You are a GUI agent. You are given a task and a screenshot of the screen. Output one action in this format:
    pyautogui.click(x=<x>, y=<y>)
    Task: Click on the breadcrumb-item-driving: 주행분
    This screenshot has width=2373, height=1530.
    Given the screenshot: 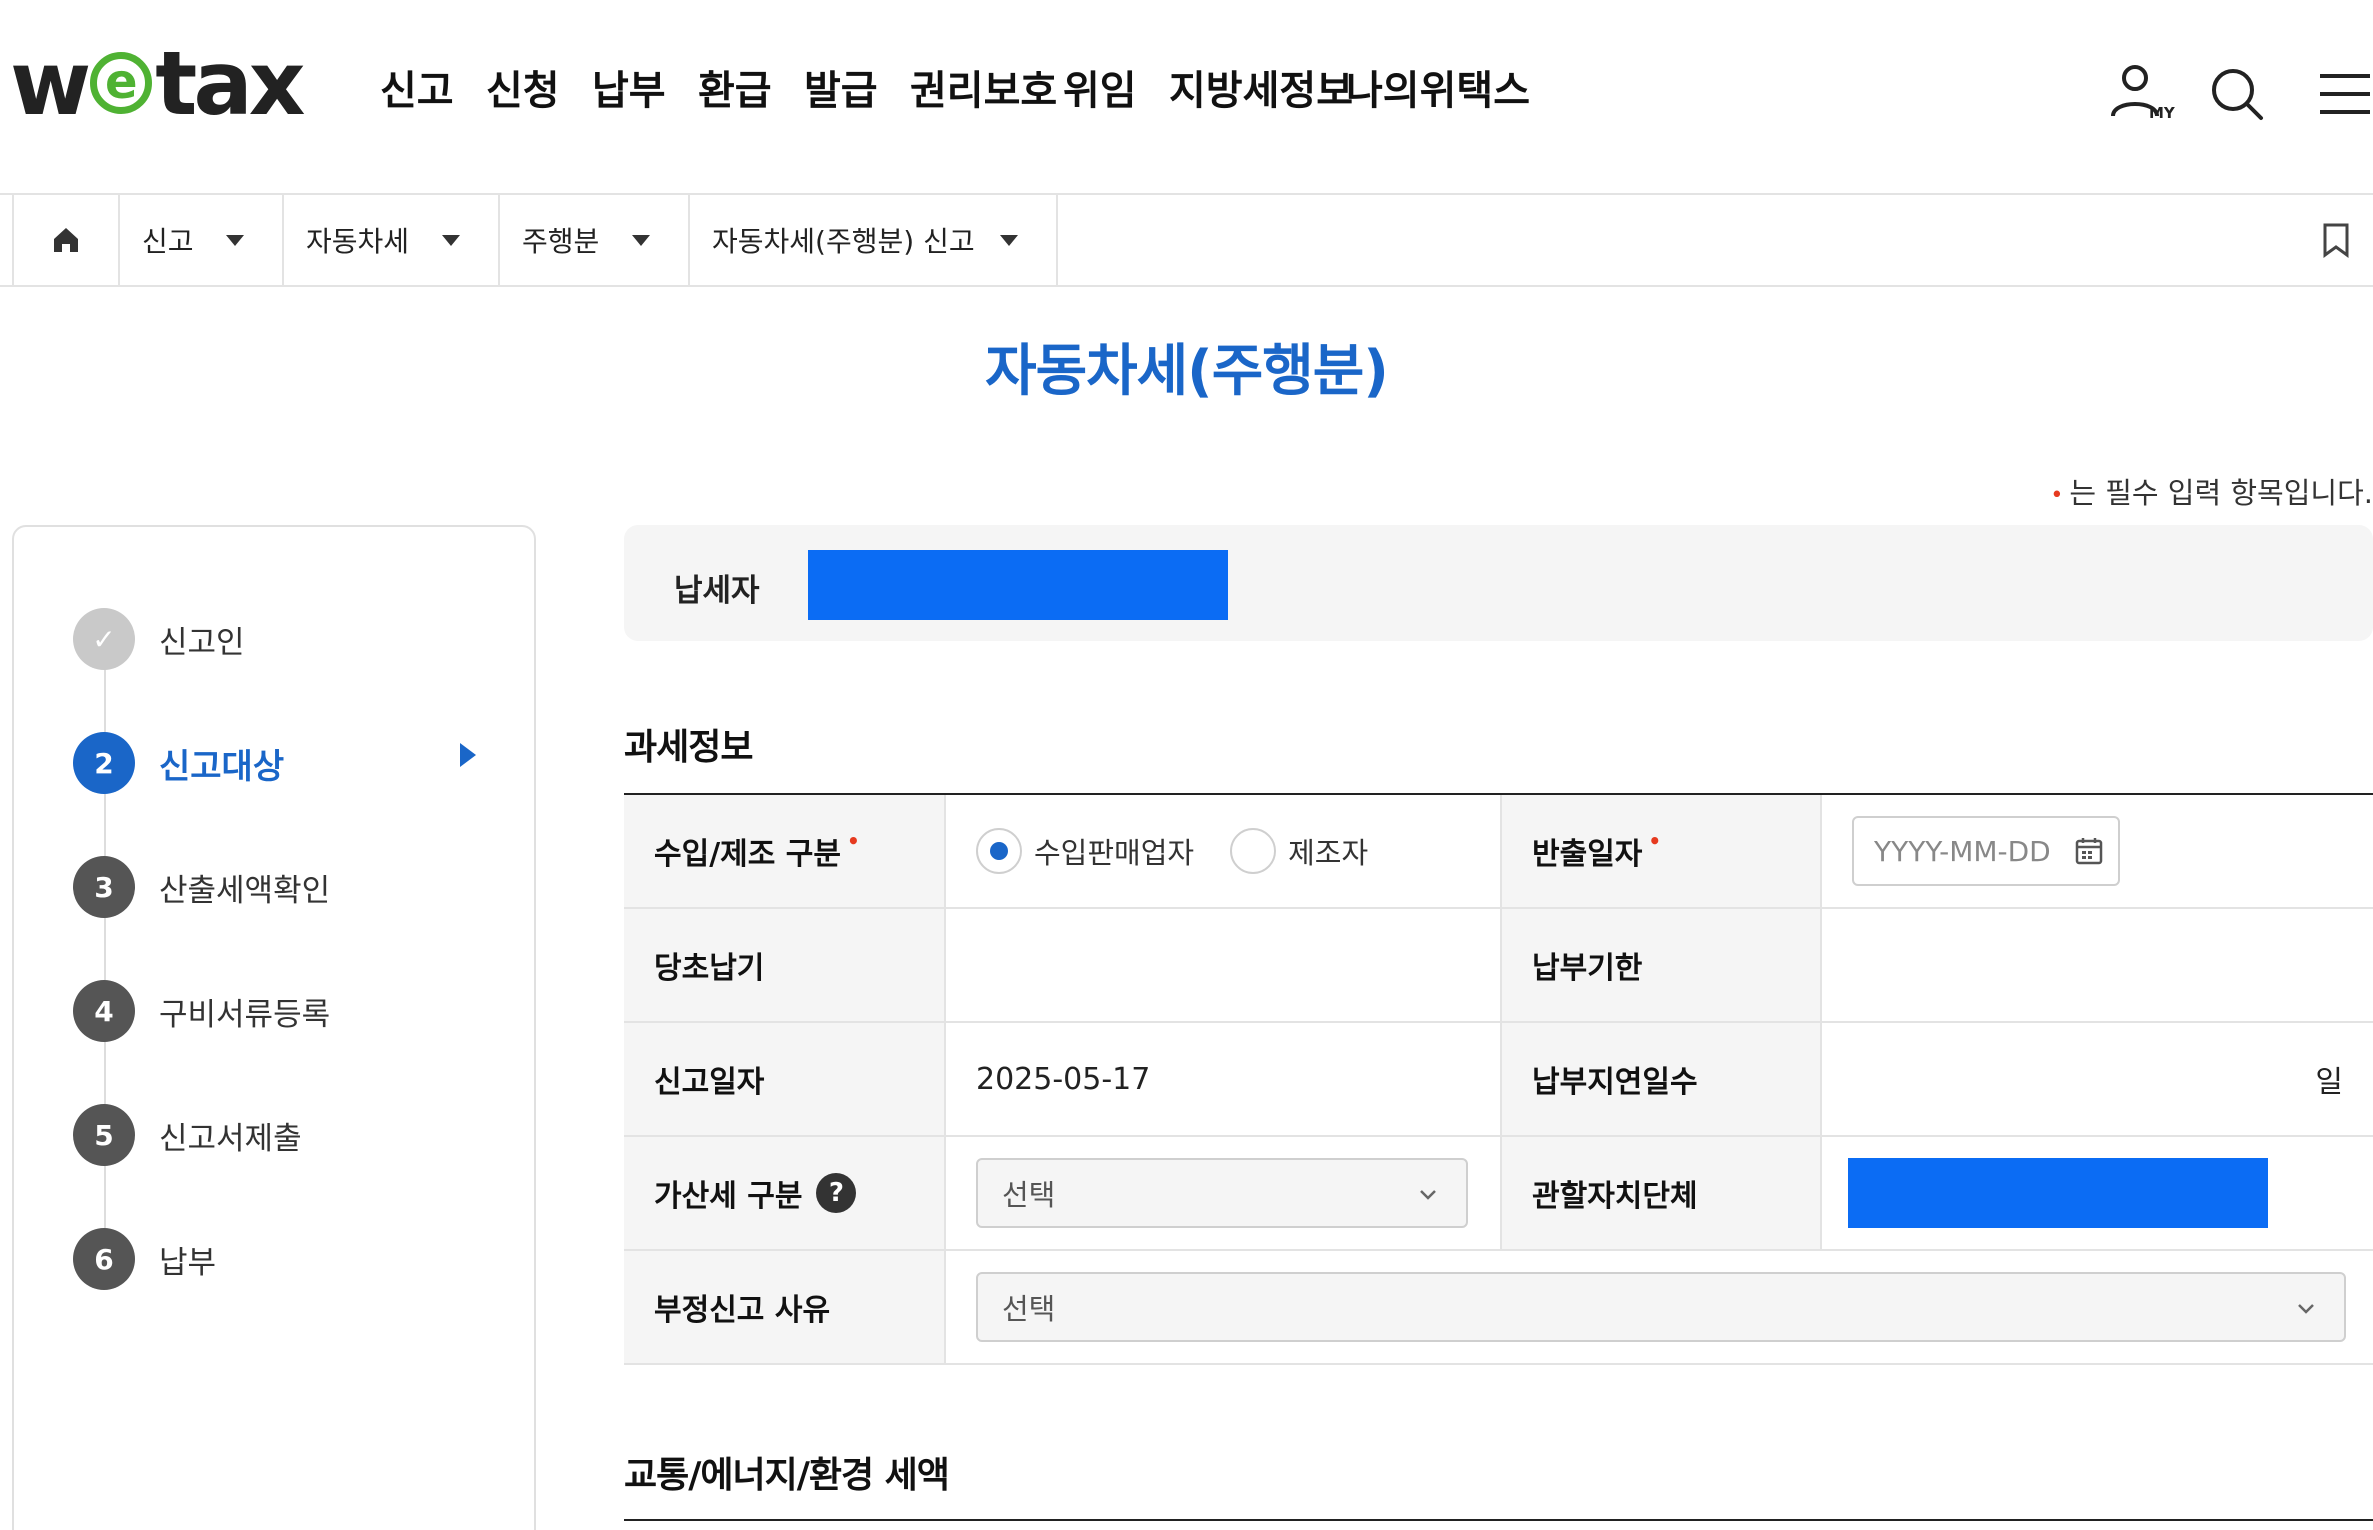 What is the action you would take?
    pyautogui.click(x=593, y=240)
    